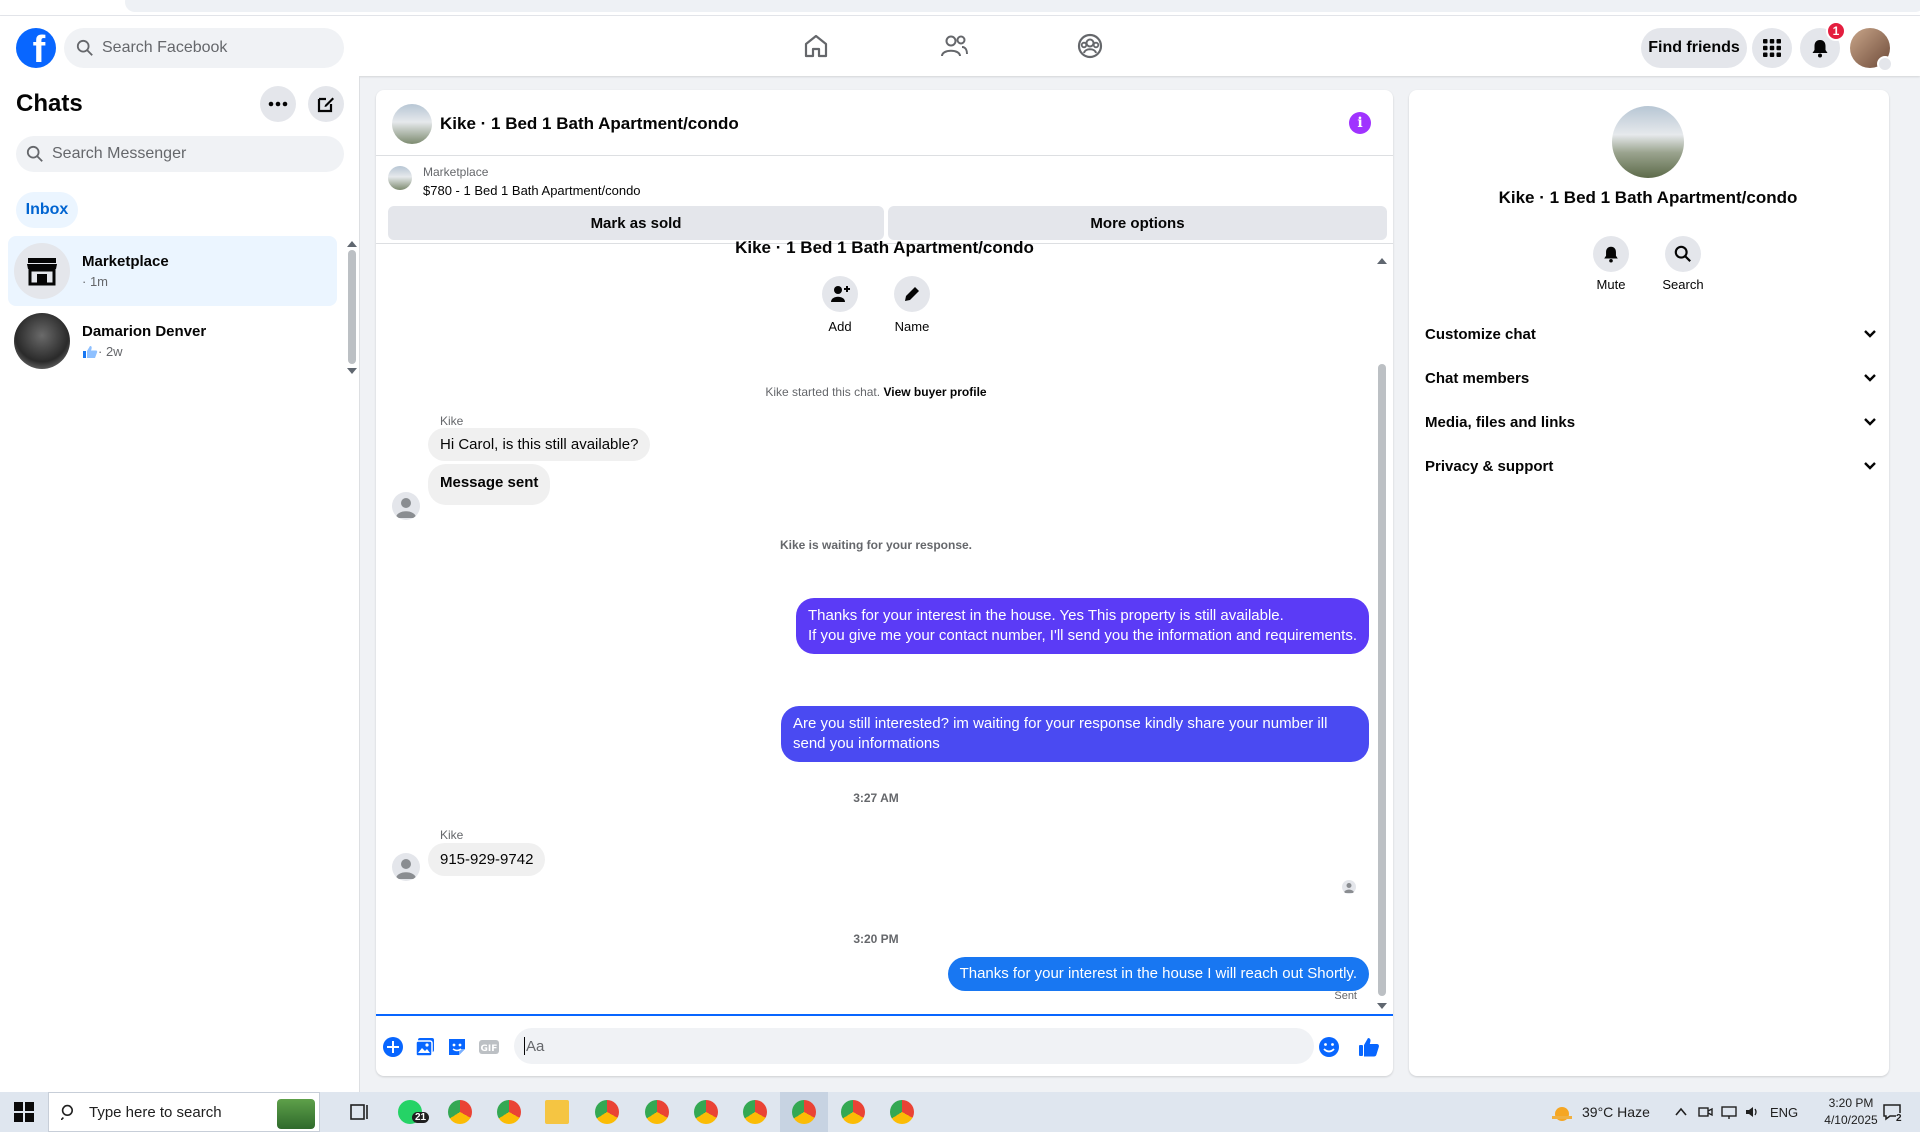 The height and width of the screenshot is (1132, 1920). Describe the element at coordinates (487, 859) in the screenshot. I see `incoming-message: 915-929-9742` at that location.